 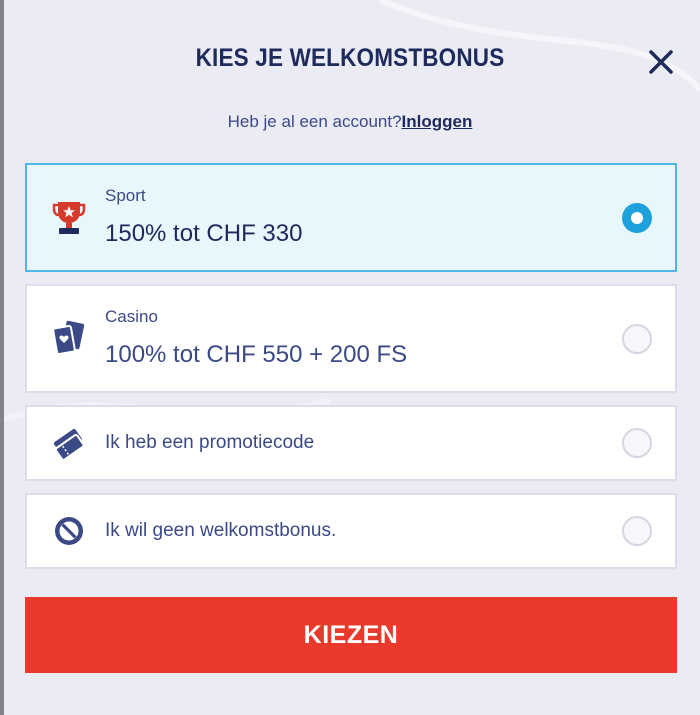 I want to click on option-sport-value: 150% tot CHF 330, so click(x=204, y=233).